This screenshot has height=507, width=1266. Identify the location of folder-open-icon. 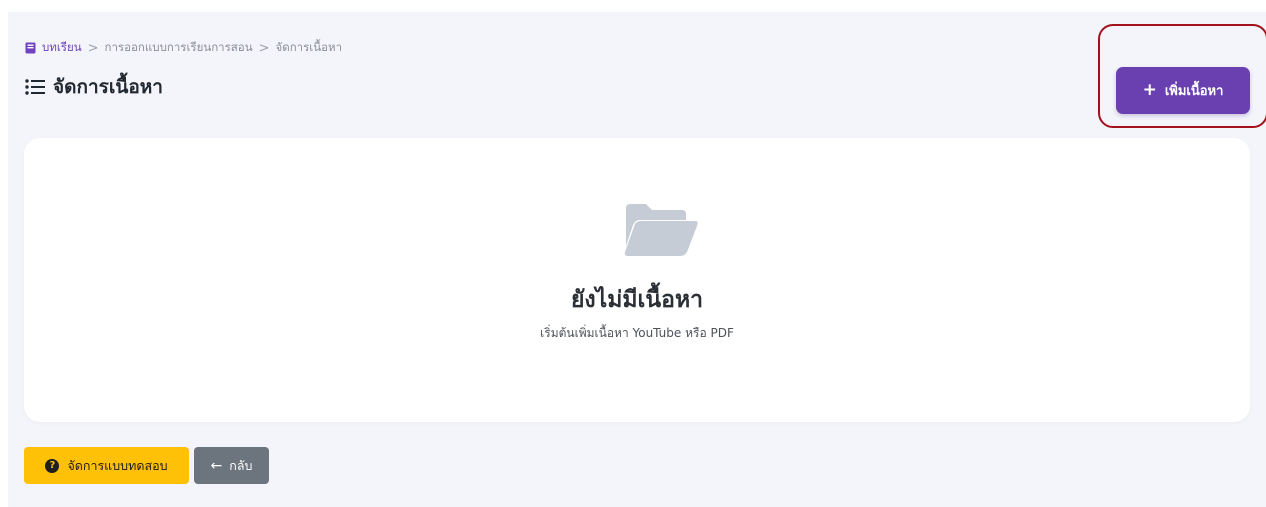
(661, 230).